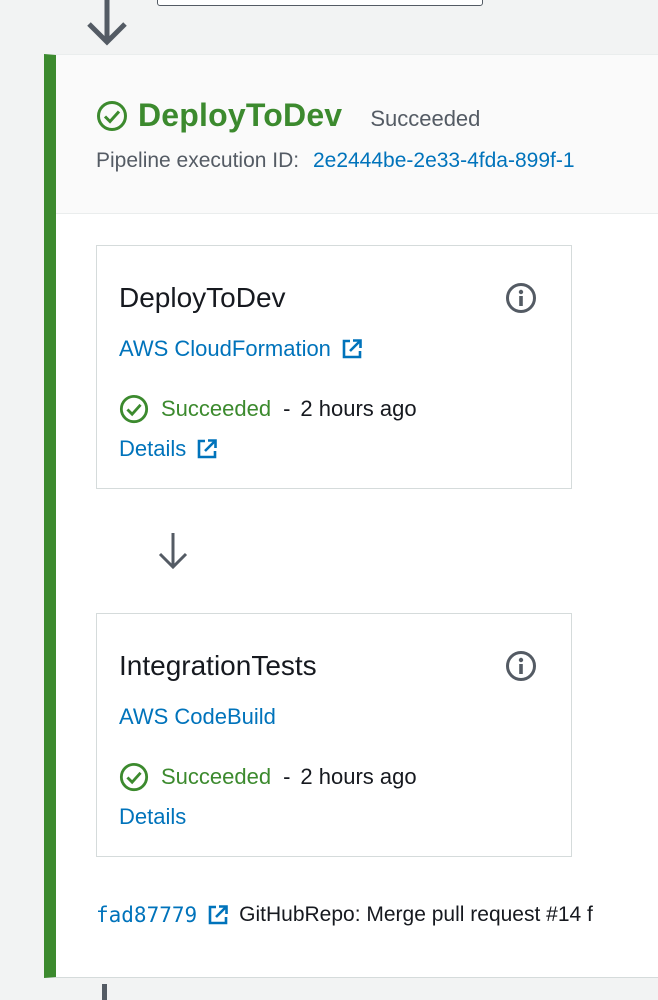 Image resolution: width=658 pixels, height=1000 pixels. I want to click on stage-title-row: DeployToDev Succeeded, so click(288, 115).